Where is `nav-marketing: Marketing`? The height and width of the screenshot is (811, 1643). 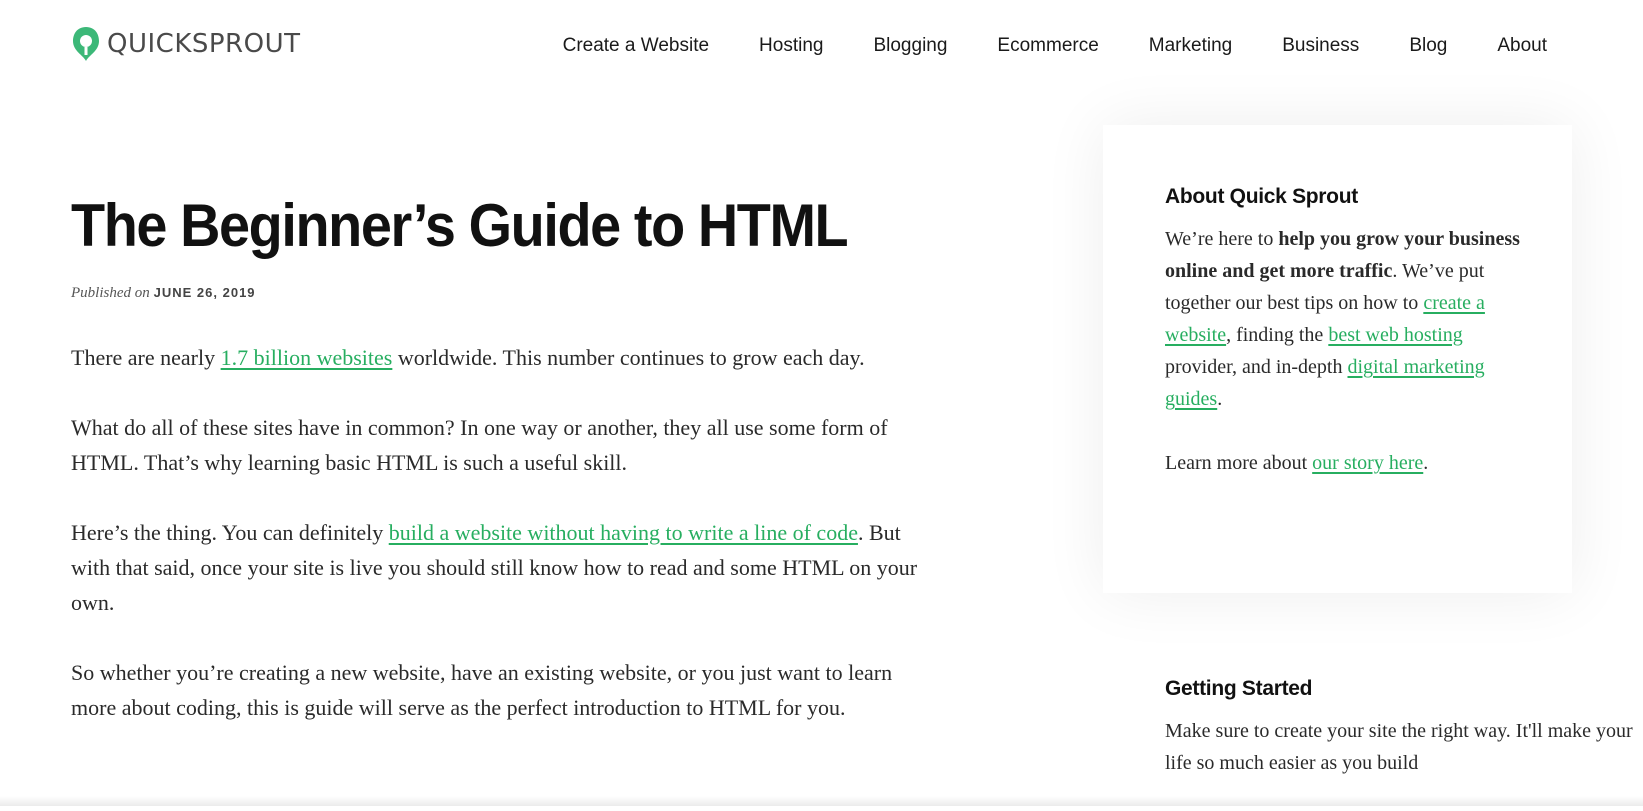
nav-marketing: Marketing is located at coordinates (1190, 46).